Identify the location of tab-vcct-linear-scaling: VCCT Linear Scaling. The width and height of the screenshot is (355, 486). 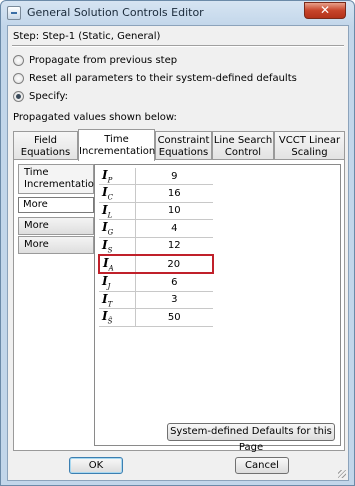
(309, 145).